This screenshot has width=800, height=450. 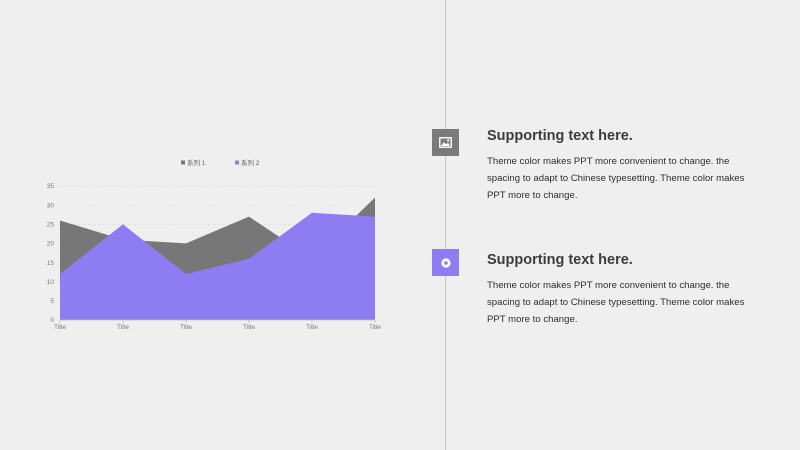 What do you see at coordinates (51, 224) in the screenshot?
I see `y-tick-label: 25` at bounding box center [51, 224].